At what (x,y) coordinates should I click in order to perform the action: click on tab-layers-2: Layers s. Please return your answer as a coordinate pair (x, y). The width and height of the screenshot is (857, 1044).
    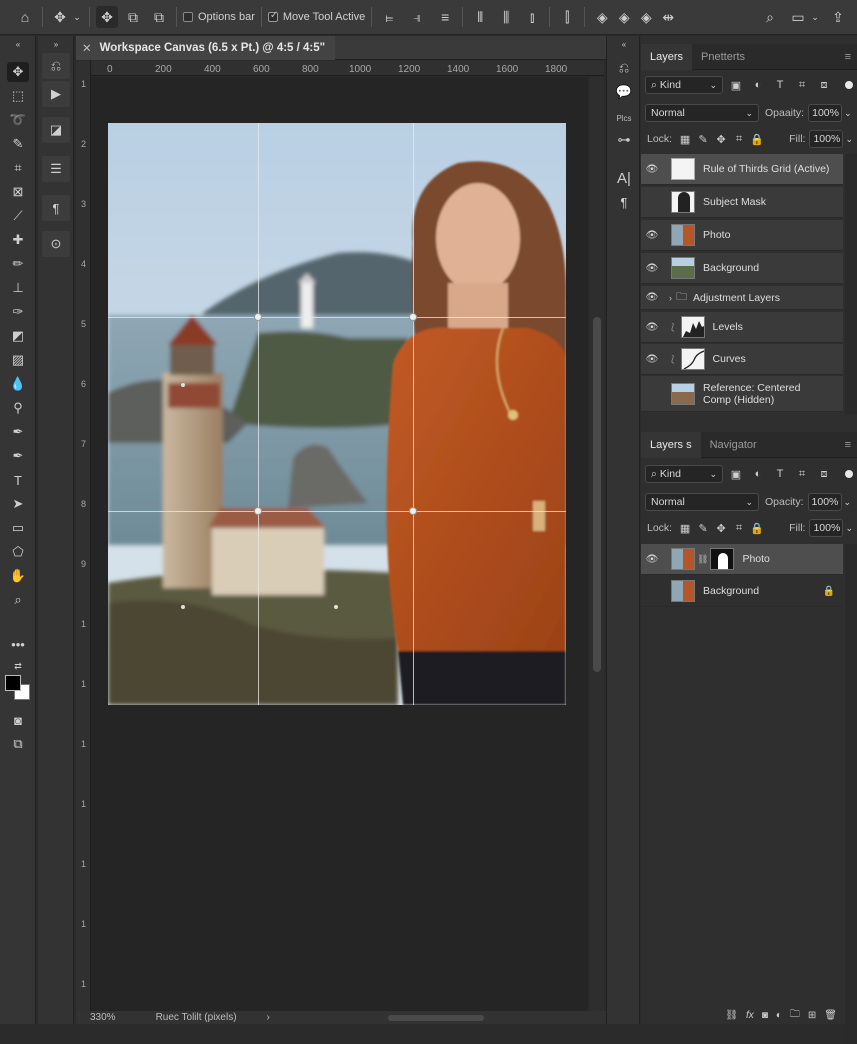
    Looking at the image, I should click on (671, 444).